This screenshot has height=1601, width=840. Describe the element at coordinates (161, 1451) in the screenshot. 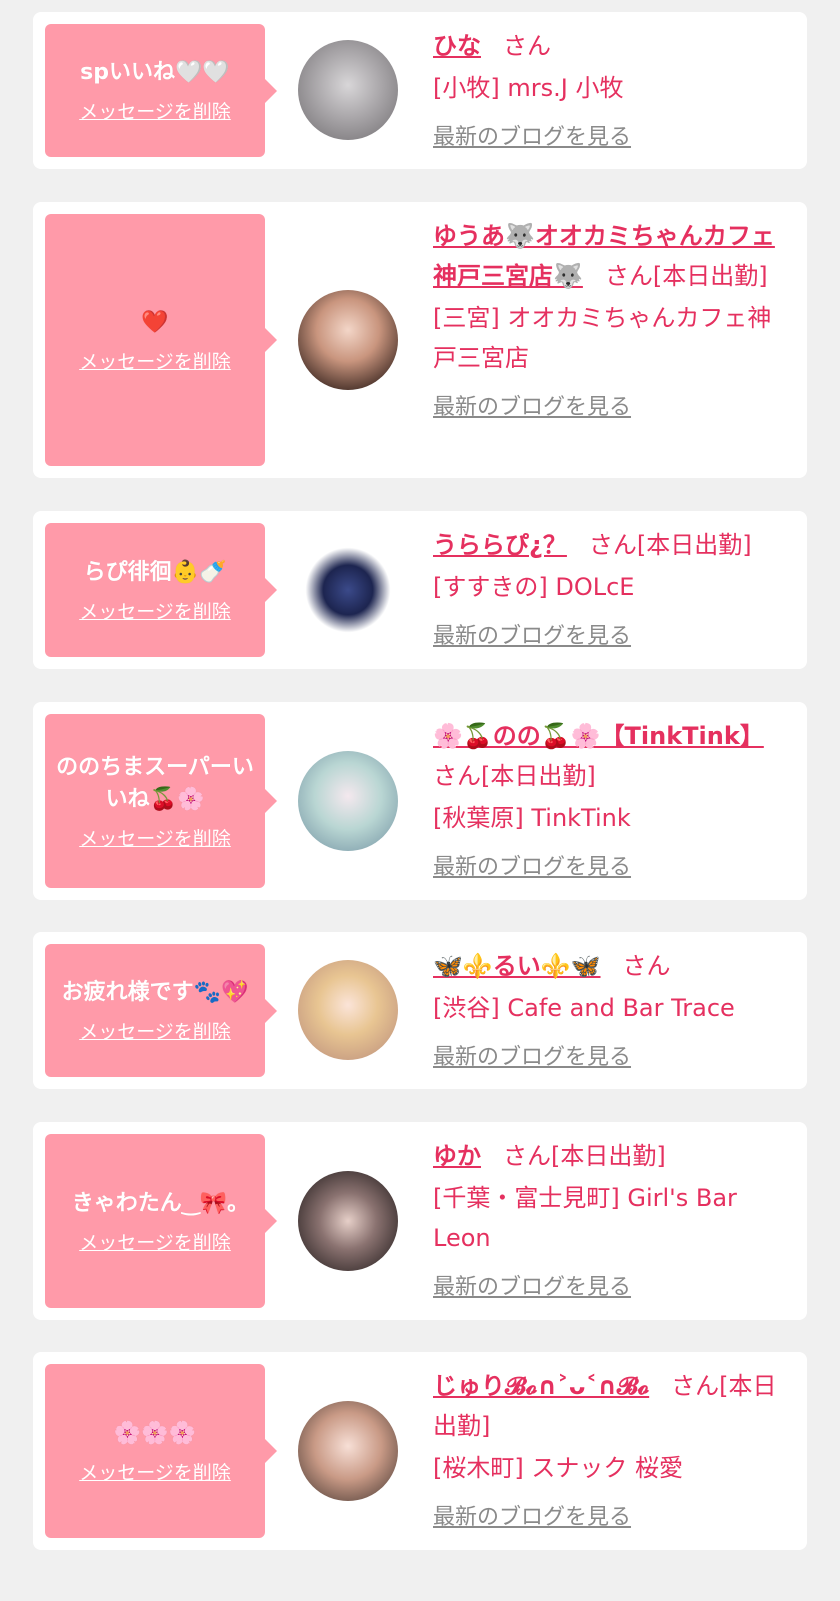

I see `message-bubble: 🌸🌸🌸 メッセージを削除` at that location.